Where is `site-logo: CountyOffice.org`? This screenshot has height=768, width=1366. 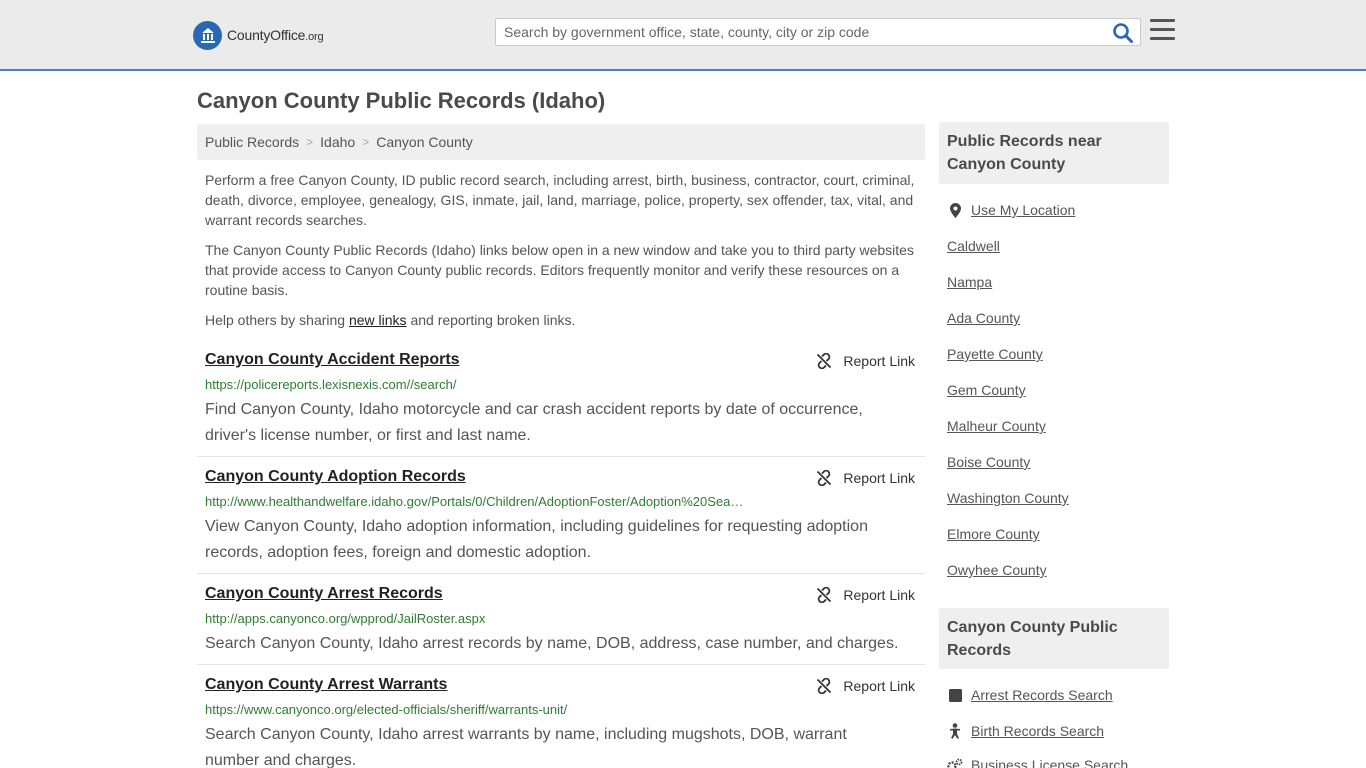
site-logo: CountyOffice.org is located at coordinates (258, 35).